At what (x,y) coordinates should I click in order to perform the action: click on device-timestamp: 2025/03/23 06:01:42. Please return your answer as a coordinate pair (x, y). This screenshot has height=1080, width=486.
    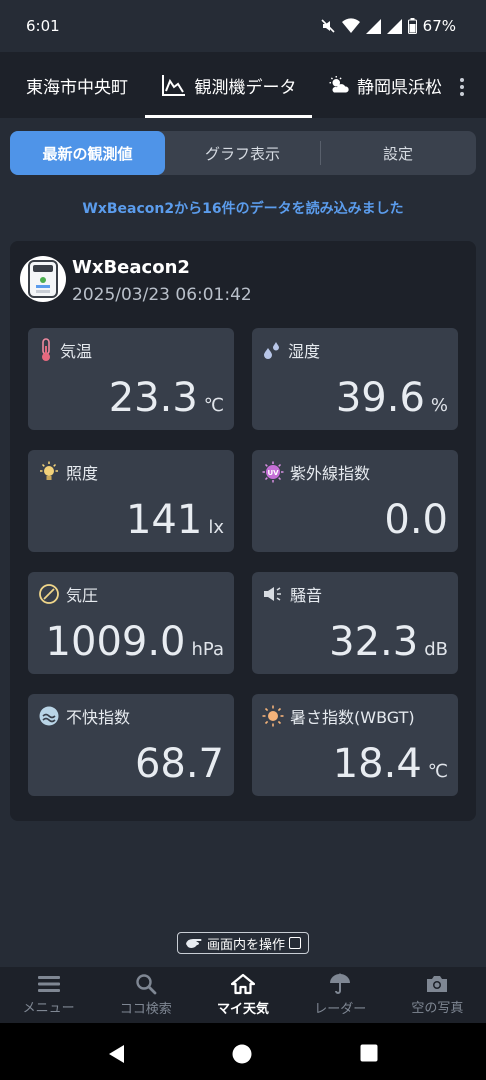
    Looking at the image, I should click on (162, 295).